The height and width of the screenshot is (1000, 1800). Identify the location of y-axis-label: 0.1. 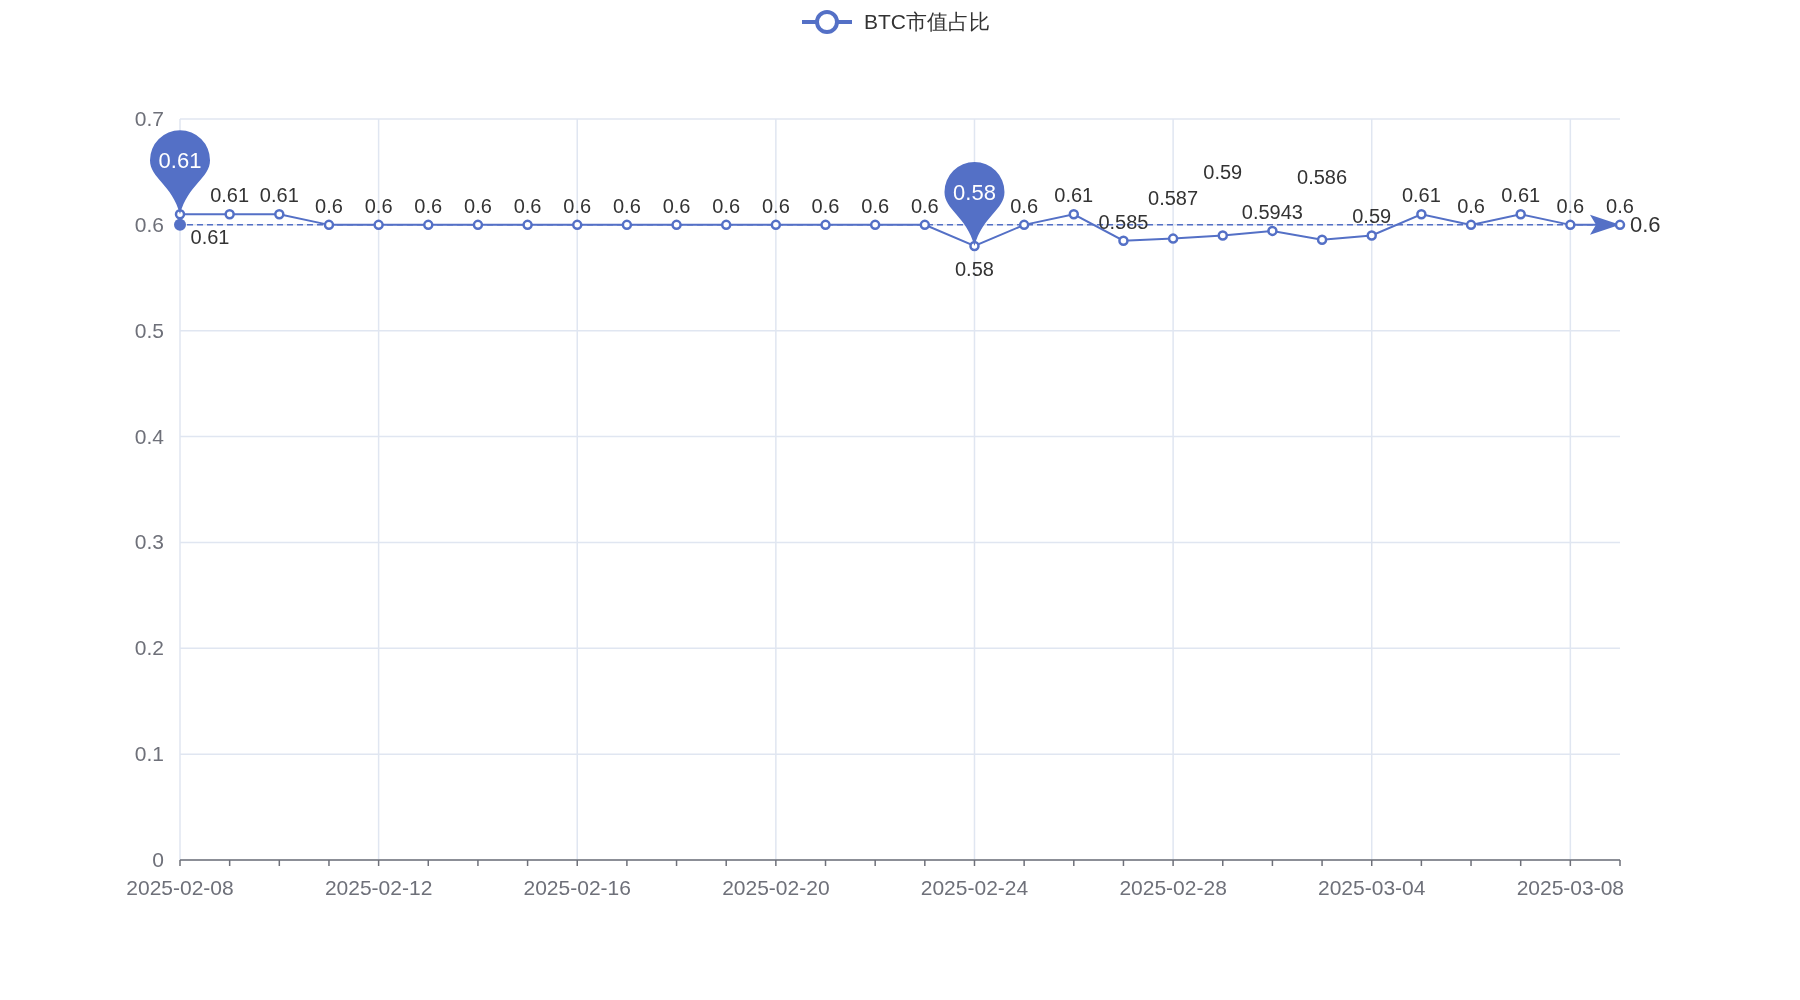
(149, 754).